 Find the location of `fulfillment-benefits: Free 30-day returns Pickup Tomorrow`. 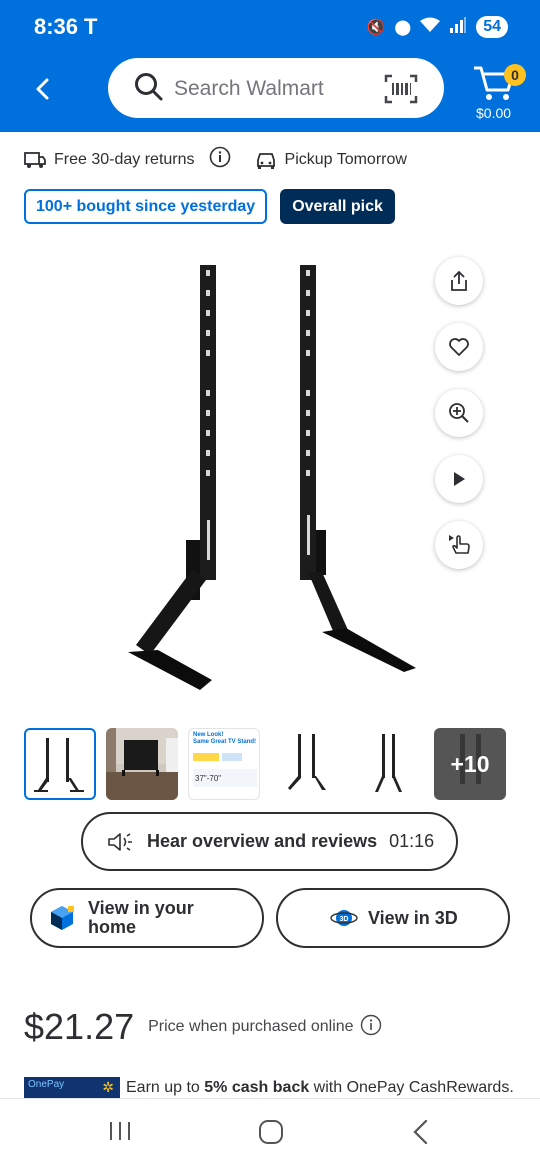

fulfillment-benefits: Free 30-day returns Pickup Tomorrow is located at coordinates (215, 159).